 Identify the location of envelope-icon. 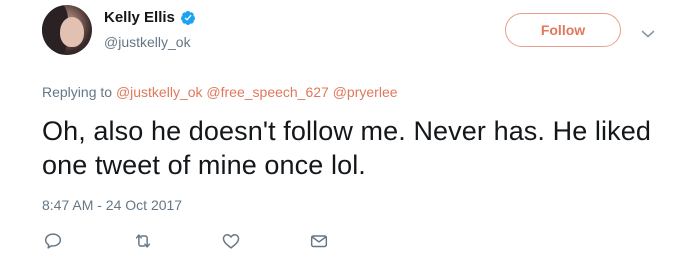
(319, 241).